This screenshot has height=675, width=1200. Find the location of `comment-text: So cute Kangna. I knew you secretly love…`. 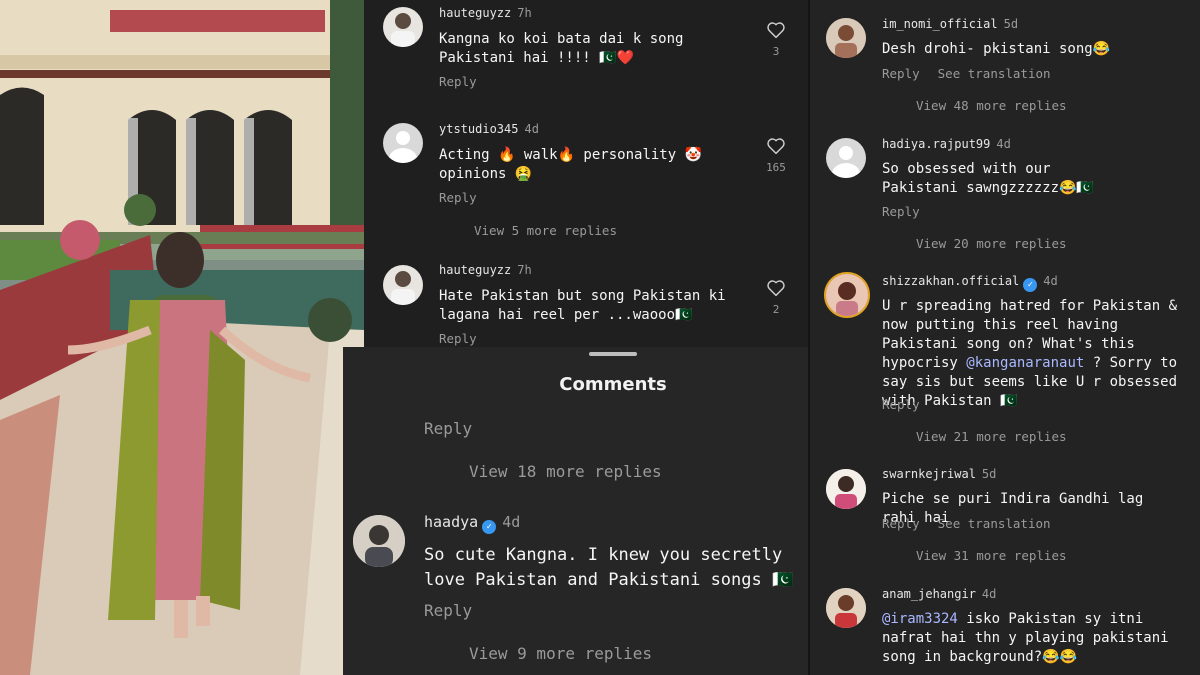

comment-text: So cute Kangna. I knew you secretly love… is located at coordinates (609, 567).